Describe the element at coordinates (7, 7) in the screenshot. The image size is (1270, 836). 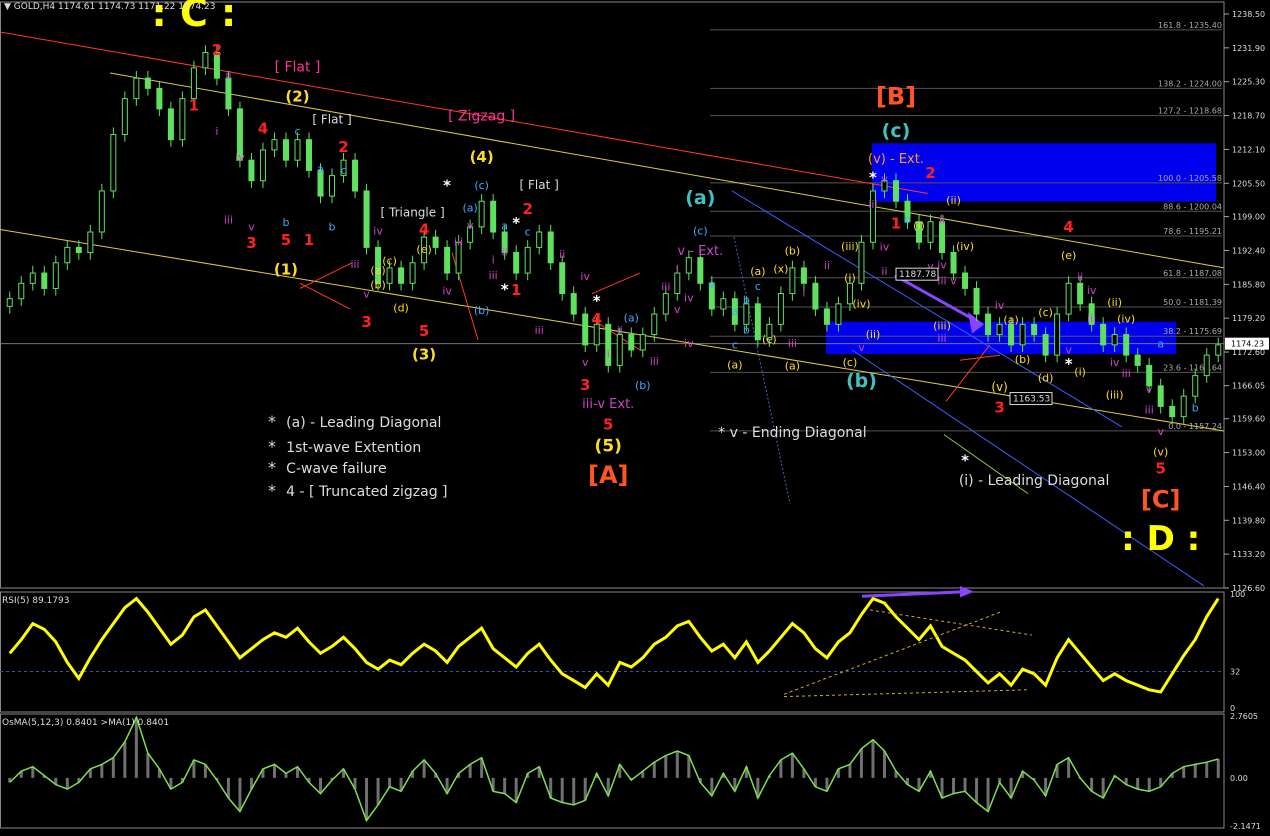
I see `dropdown-arrow-icon: ▼` at that location.